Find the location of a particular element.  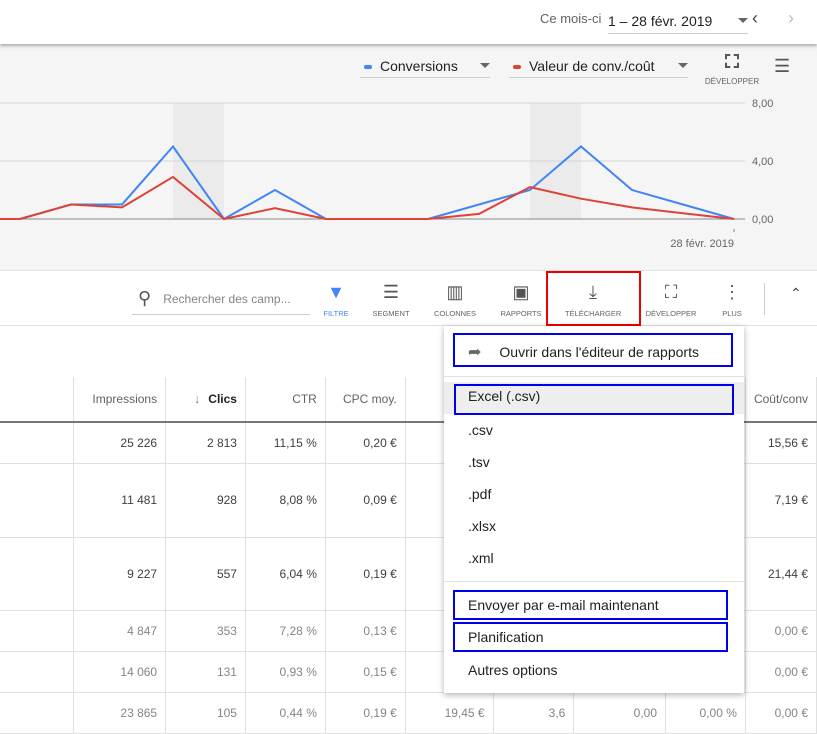

table-cell: 15,56 € is located at coordinates (780, 442).